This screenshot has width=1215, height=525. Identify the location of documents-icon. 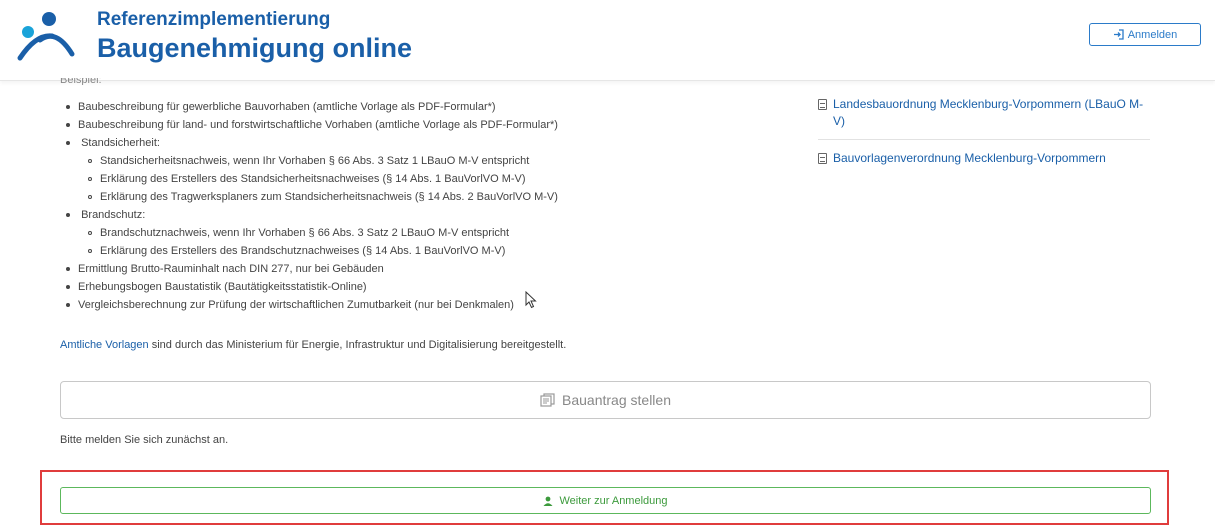
(547, 400).